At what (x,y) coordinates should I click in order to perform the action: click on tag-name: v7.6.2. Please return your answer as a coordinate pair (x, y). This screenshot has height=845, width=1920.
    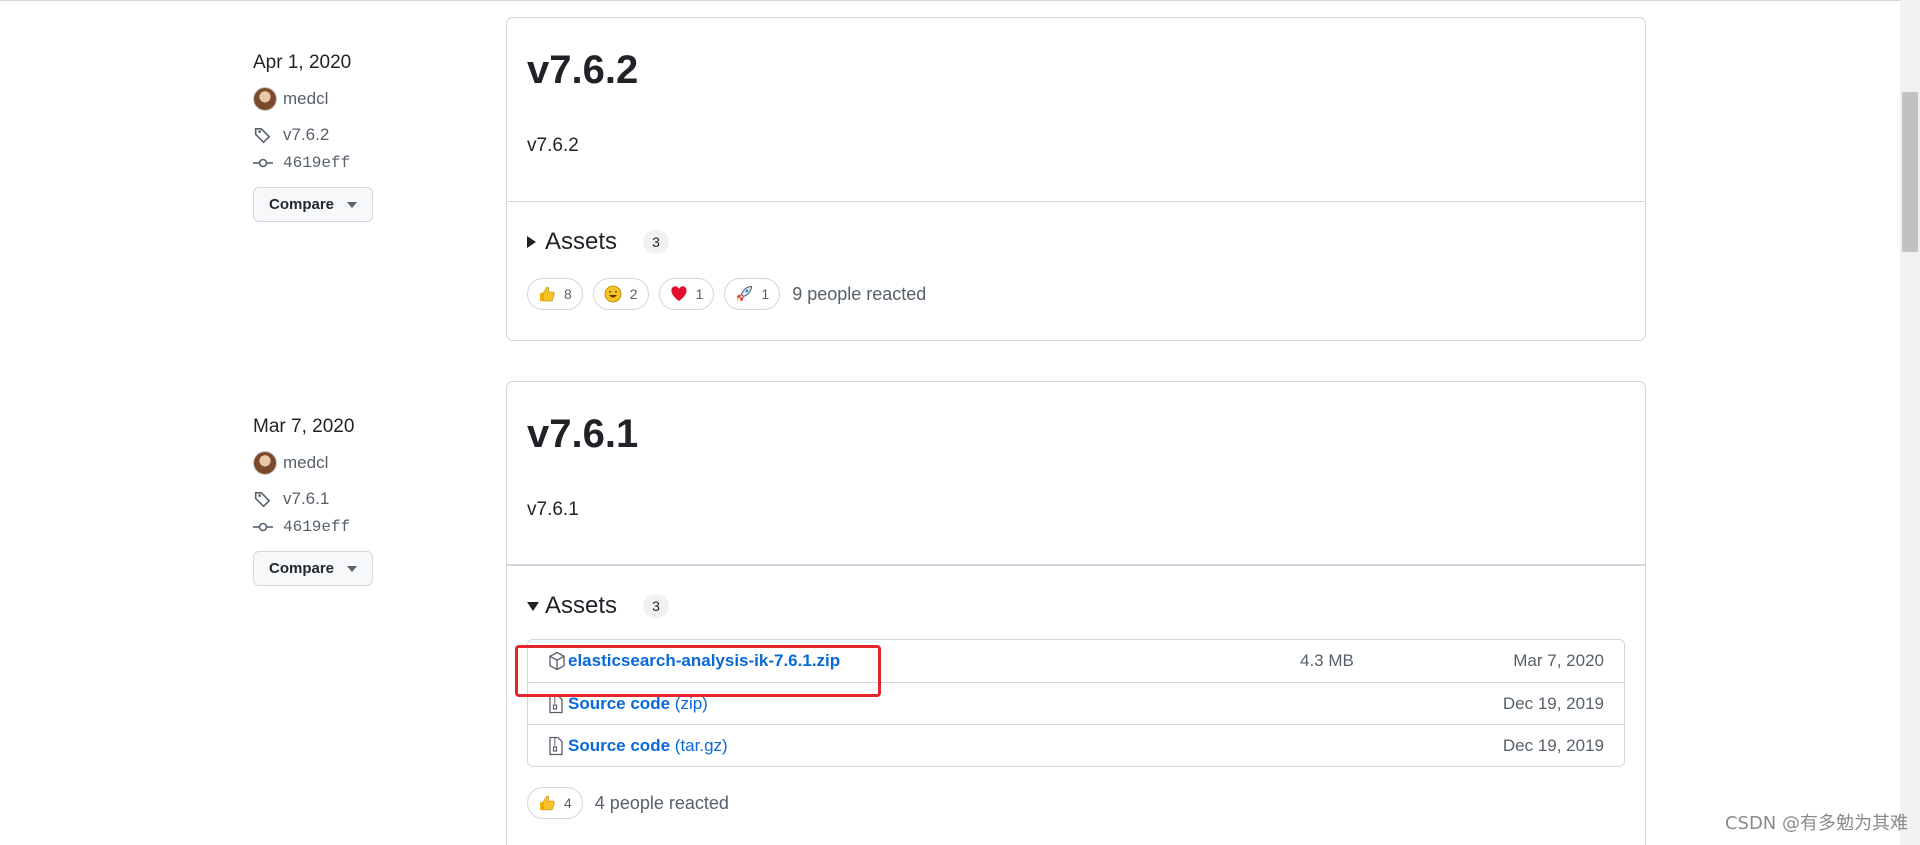
    Looking at the image, I should click on (306, 134).